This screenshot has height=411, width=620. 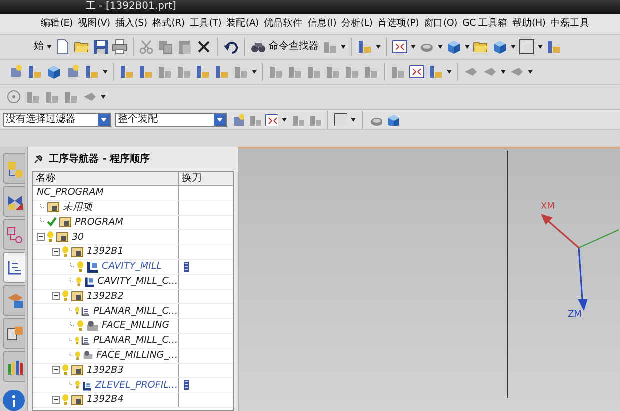 What do you see at coordinates (105, 371) in the screenshot?
I see `tree-item: 1392B3` at bounding box center [105, 371].